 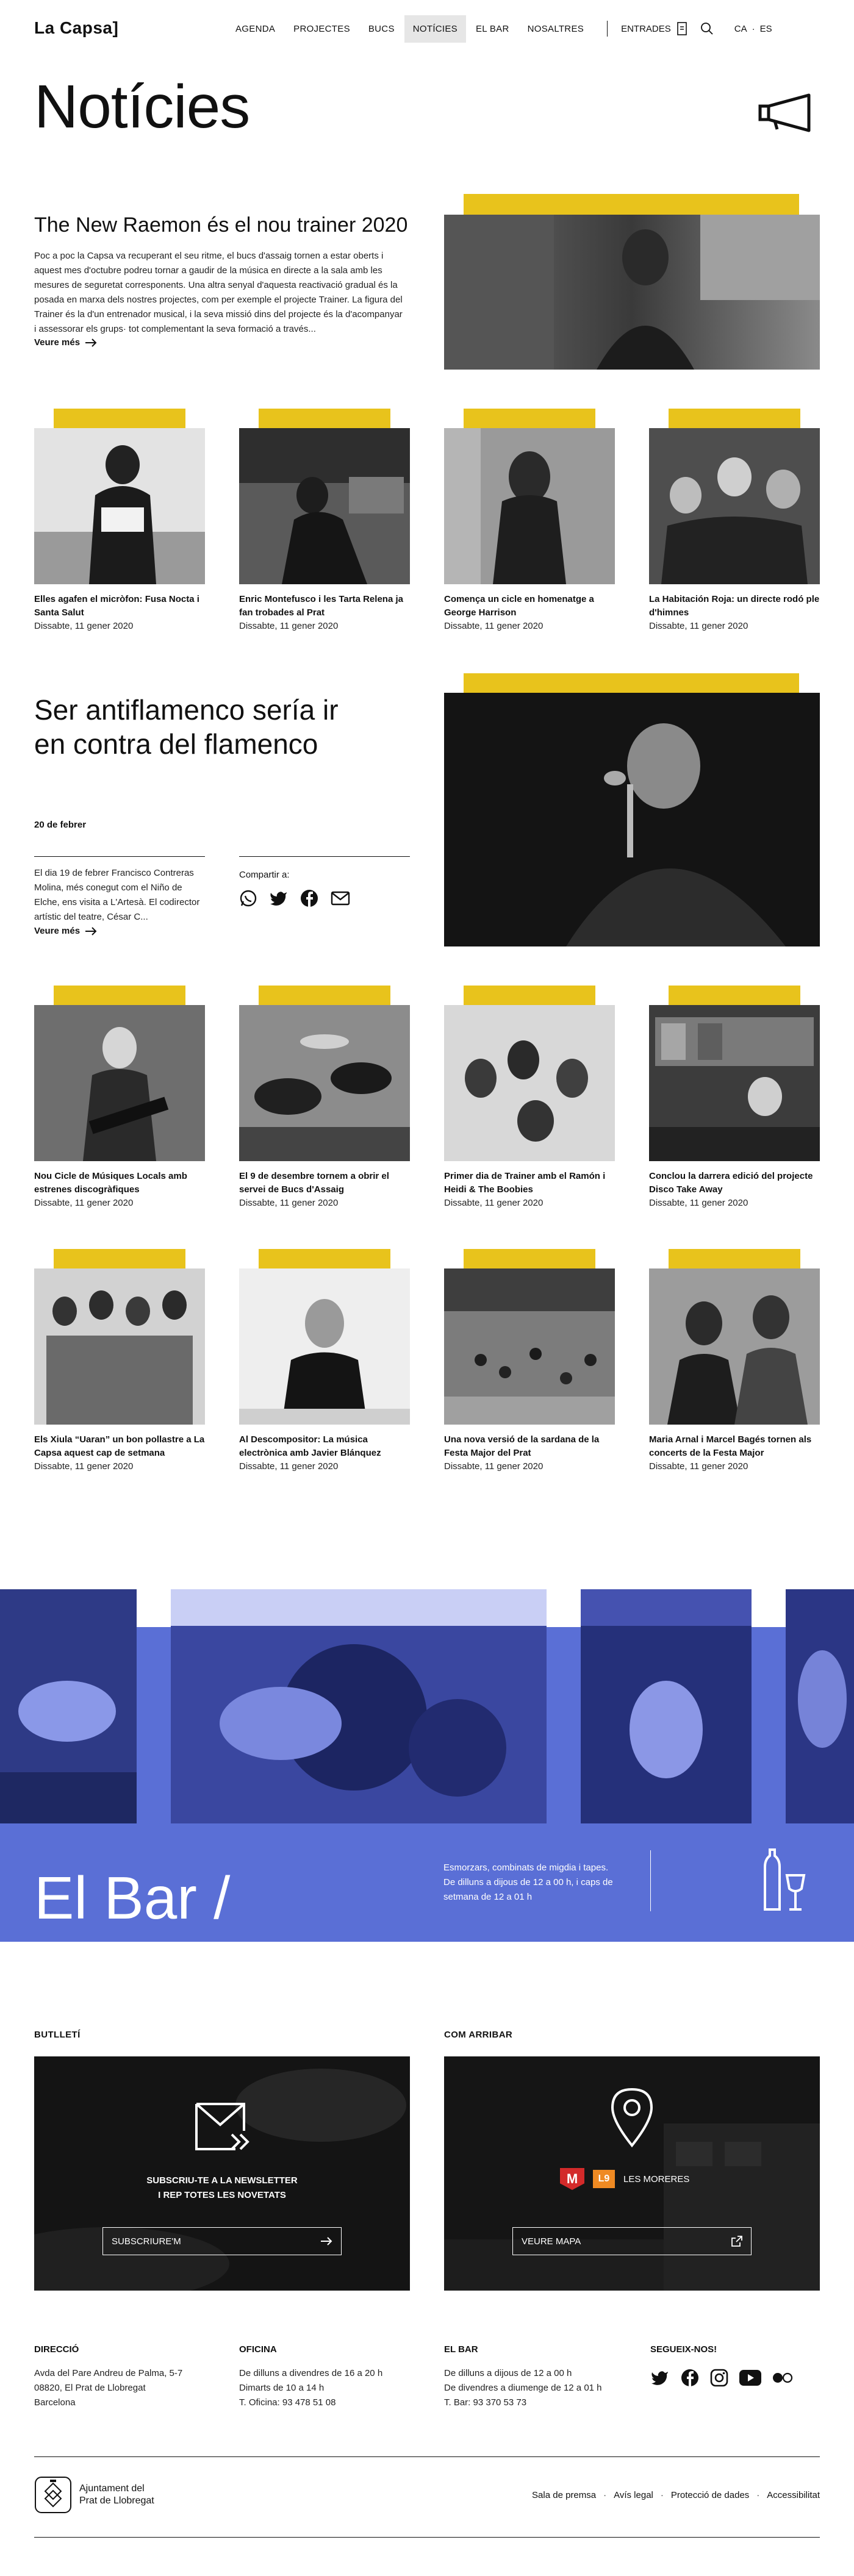 I want to click on flickr-icon, so click(x=782, y=2377).